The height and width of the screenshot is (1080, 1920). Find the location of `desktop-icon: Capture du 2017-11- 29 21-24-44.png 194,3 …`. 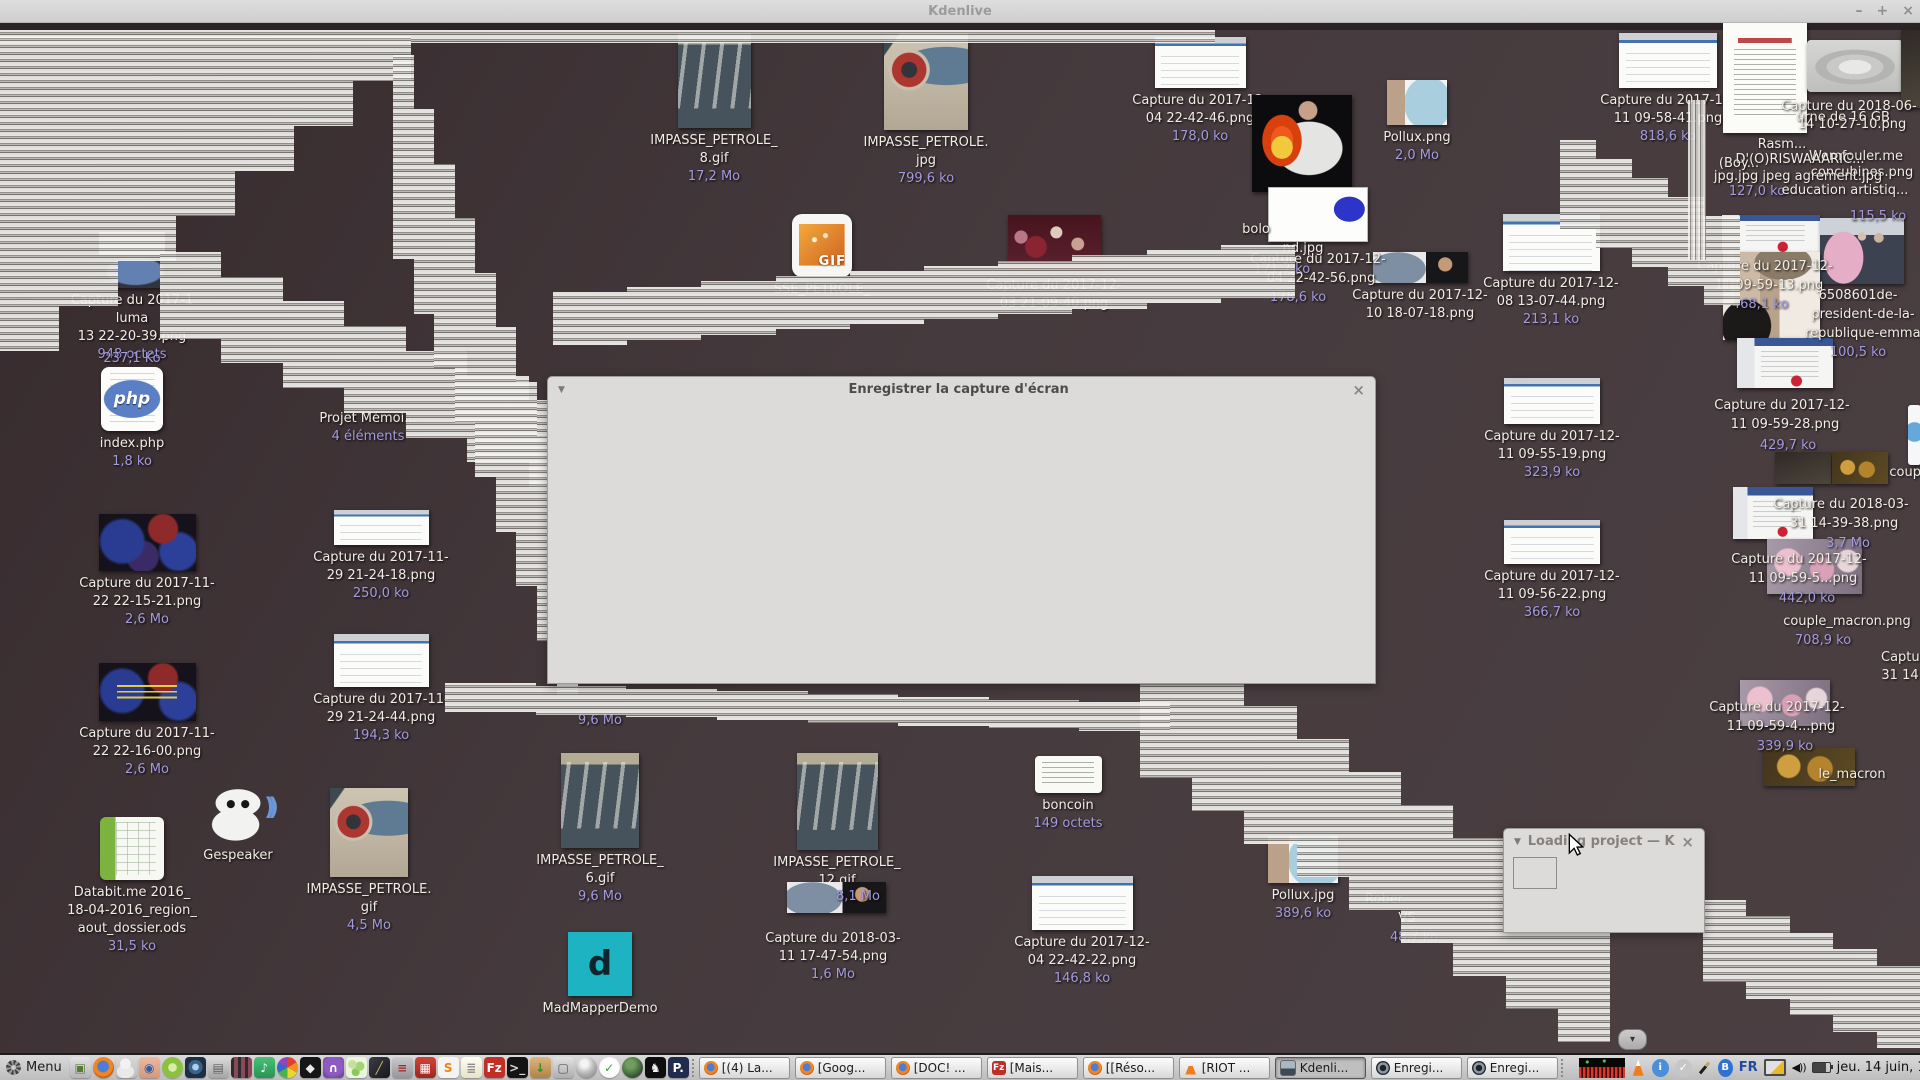

desktop-icon: Capture du 2017-11- 29 21-24-44.png 194,3 … is located at coordinates (381, 689).